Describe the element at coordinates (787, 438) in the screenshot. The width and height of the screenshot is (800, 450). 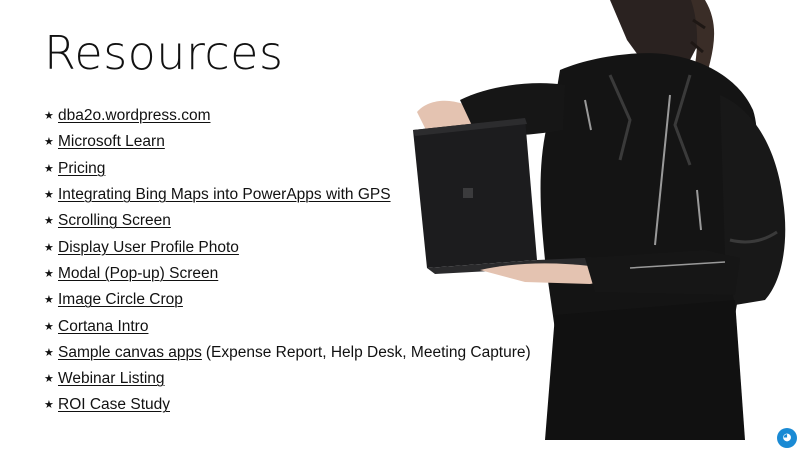
I see `logo-badge-icon: ◕` at that location.